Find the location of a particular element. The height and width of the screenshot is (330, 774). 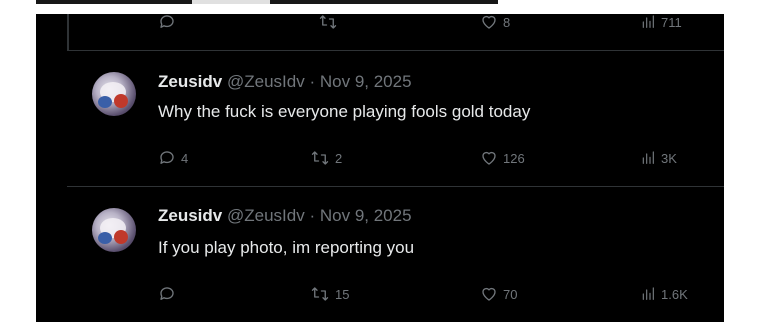

reply-count: 4 is located at coordinates (185, 158).